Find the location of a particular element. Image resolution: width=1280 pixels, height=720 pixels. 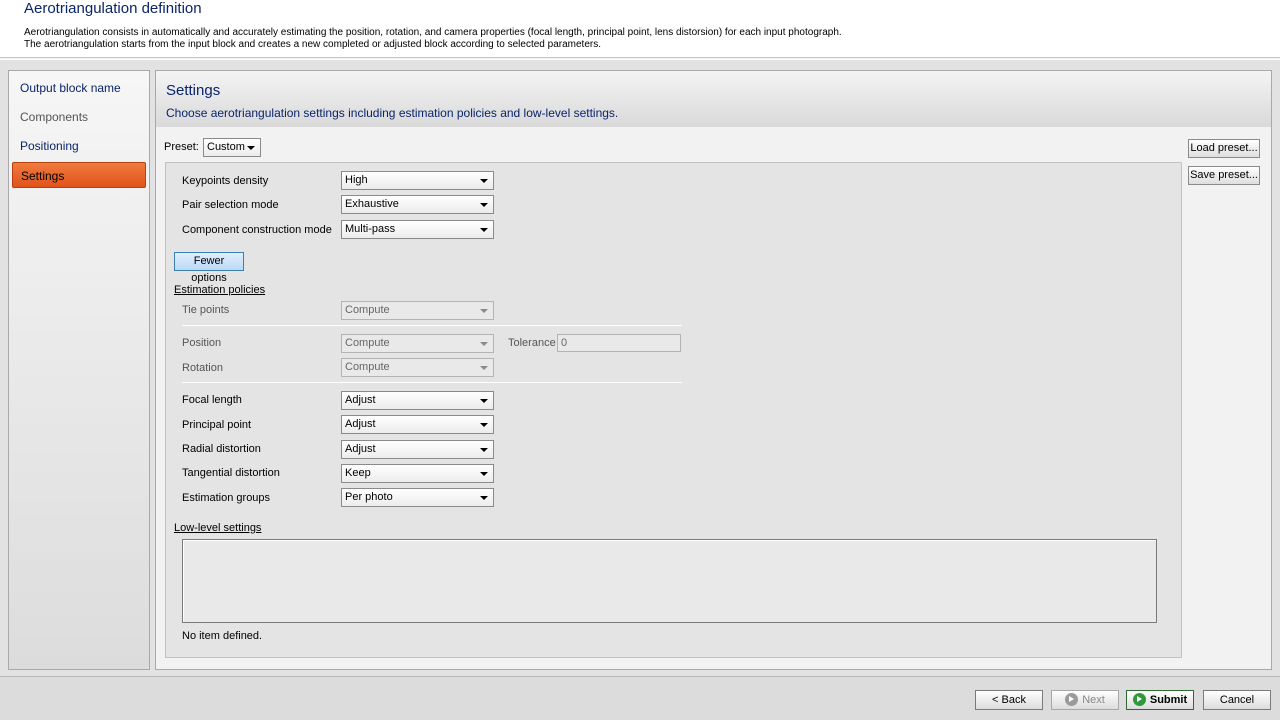

preset-label: Preset: is located at coordinates (181, 147).